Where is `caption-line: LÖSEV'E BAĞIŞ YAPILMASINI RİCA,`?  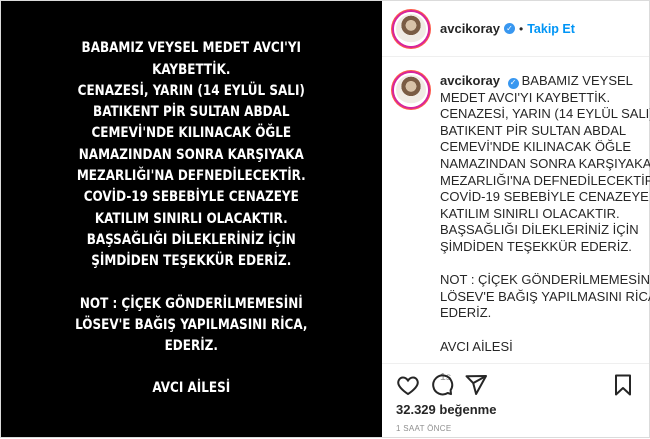 caption-line: LÖSEV'E BAĞIŞ YAPILMASINI RİCA, is located at coordinates (545, 296).